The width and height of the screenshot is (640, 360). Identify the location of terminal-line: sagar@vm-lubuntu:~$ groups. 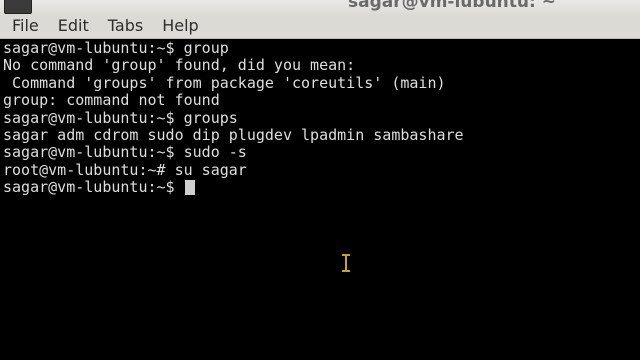
(120, 117).